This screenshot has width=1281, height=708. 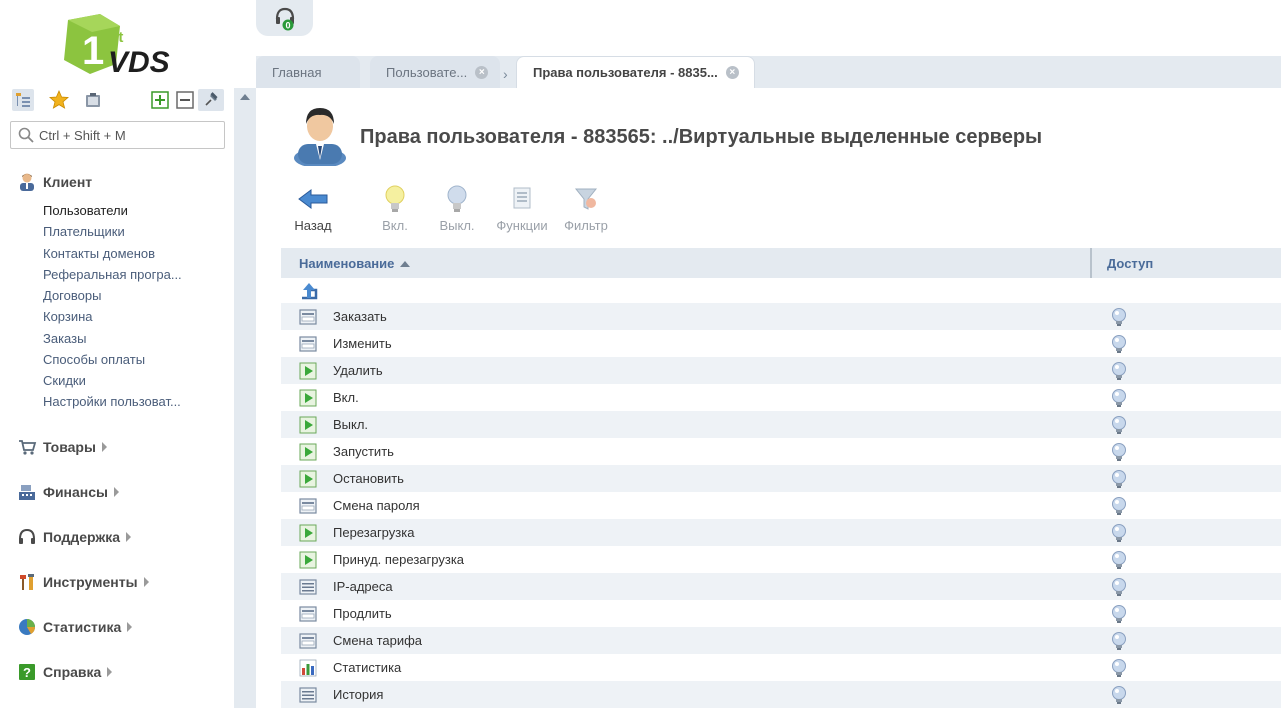 I want to click on enable-button: Вкл., so click(x=395, y=208).